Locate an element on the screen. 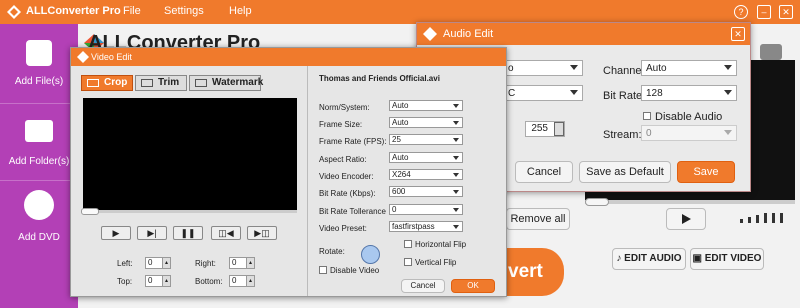 This screenshot has width=800, height=308. crop-left-input: 0 ▴ is located at coordinates (158, 263).